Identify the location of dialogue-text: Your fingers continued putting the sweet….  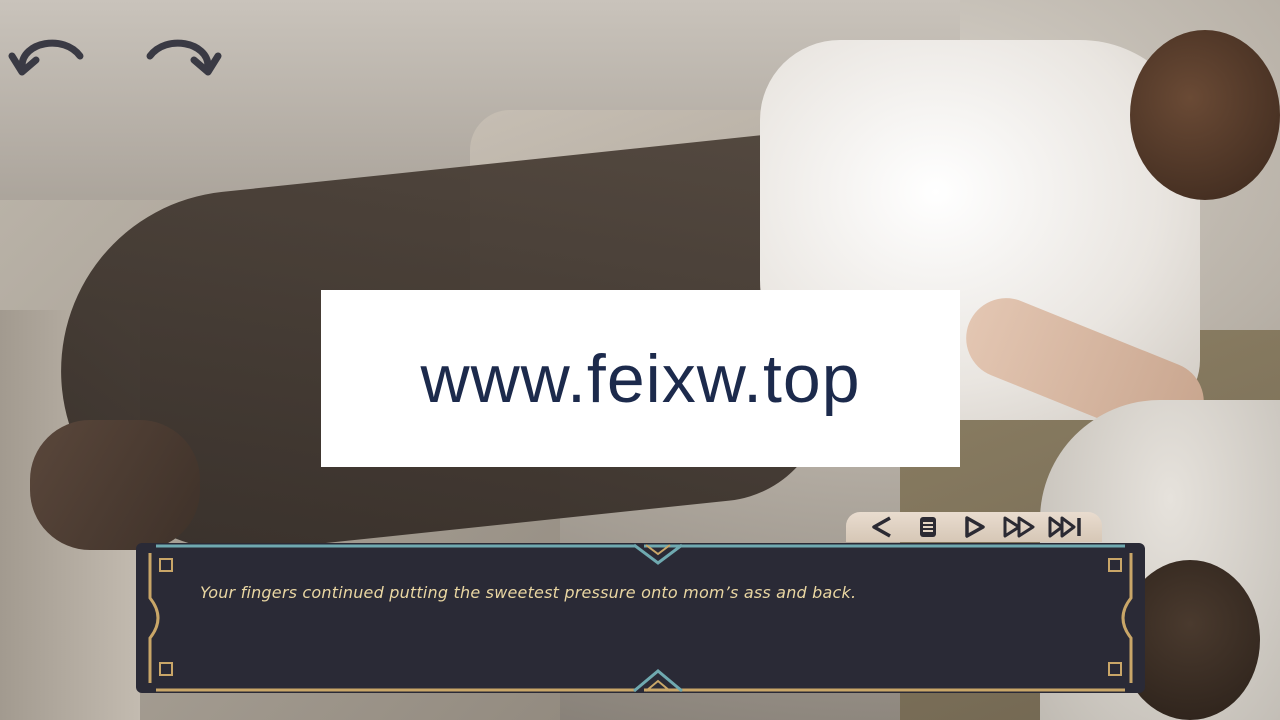
(528, 592).